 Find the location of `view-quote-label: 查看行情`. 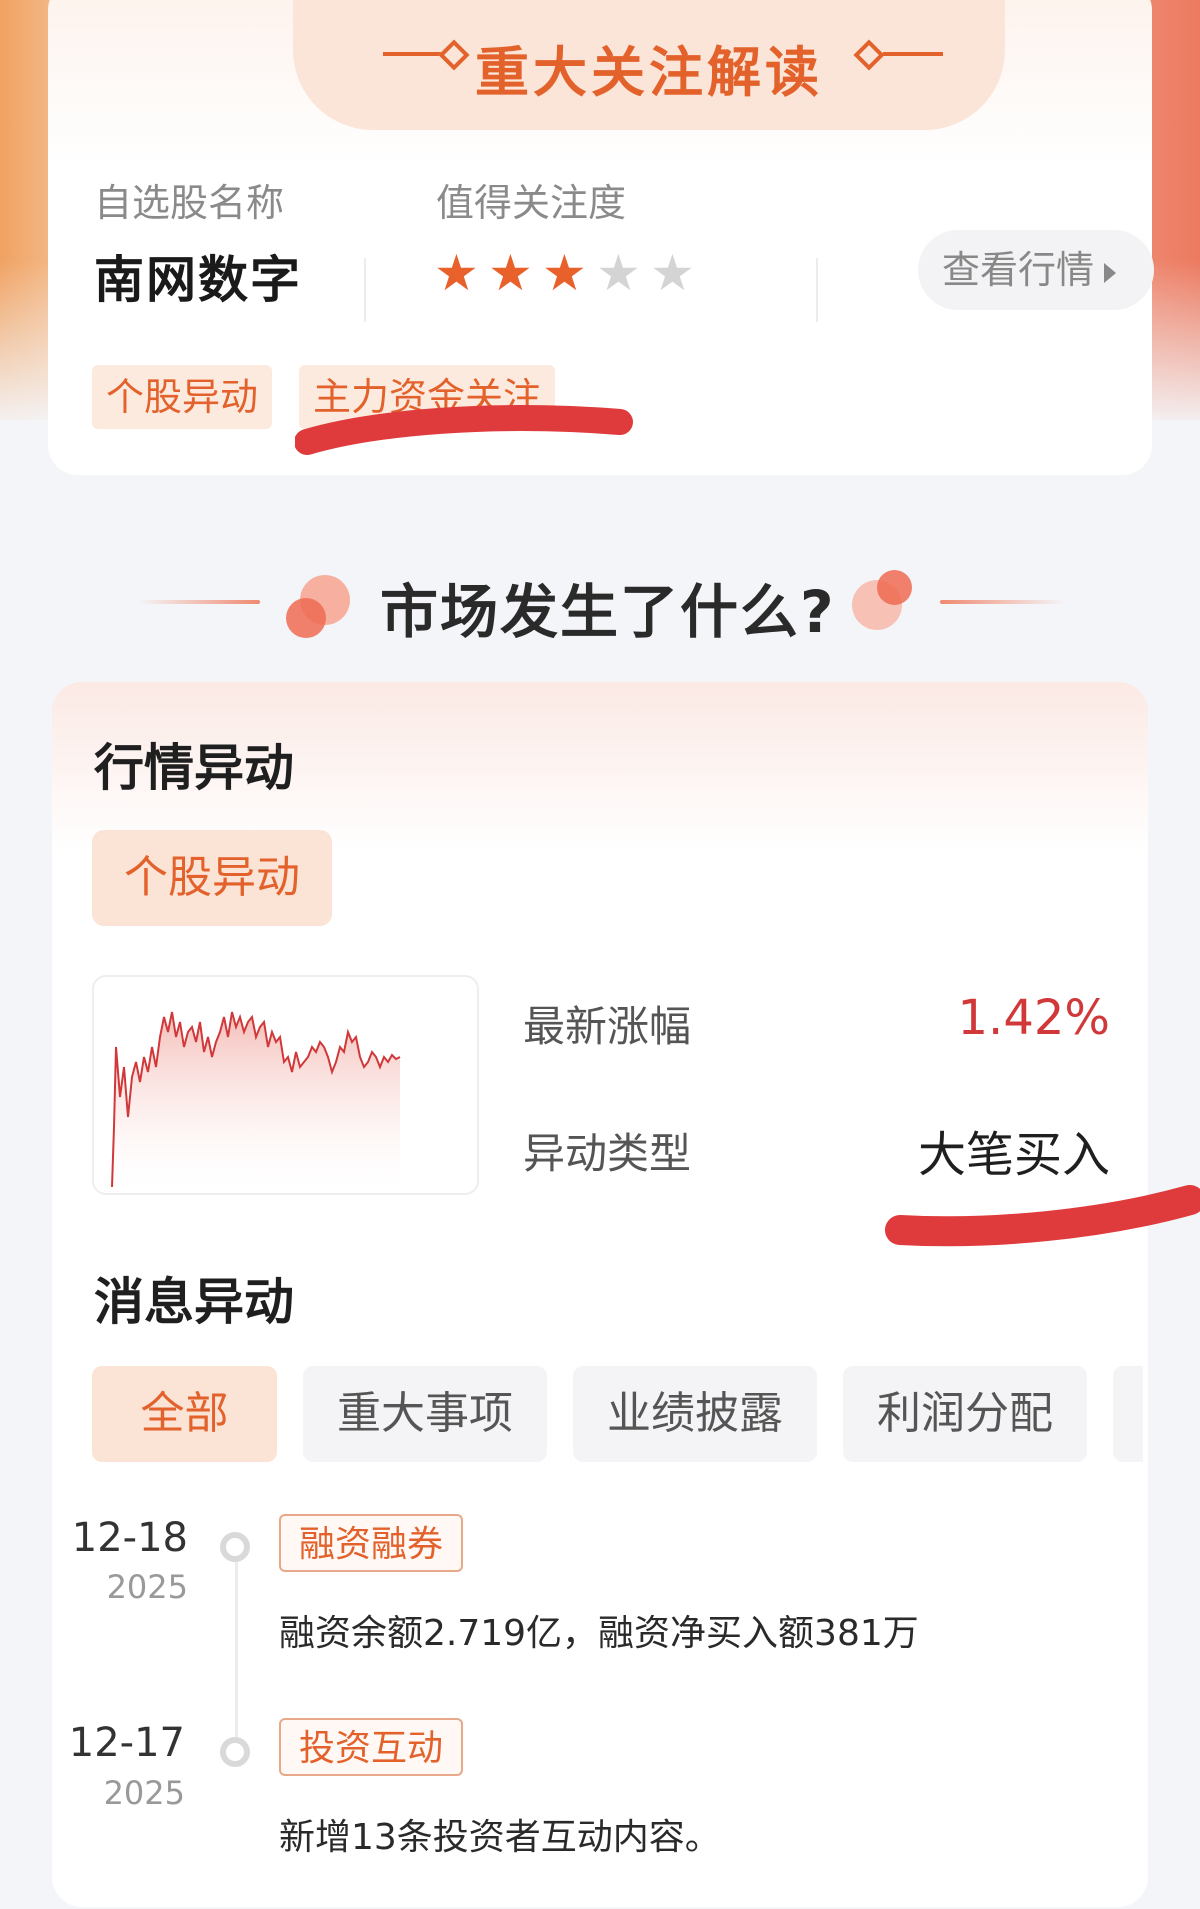

view-quote-label: 查看行情 is located at coordinates (1018, 270).